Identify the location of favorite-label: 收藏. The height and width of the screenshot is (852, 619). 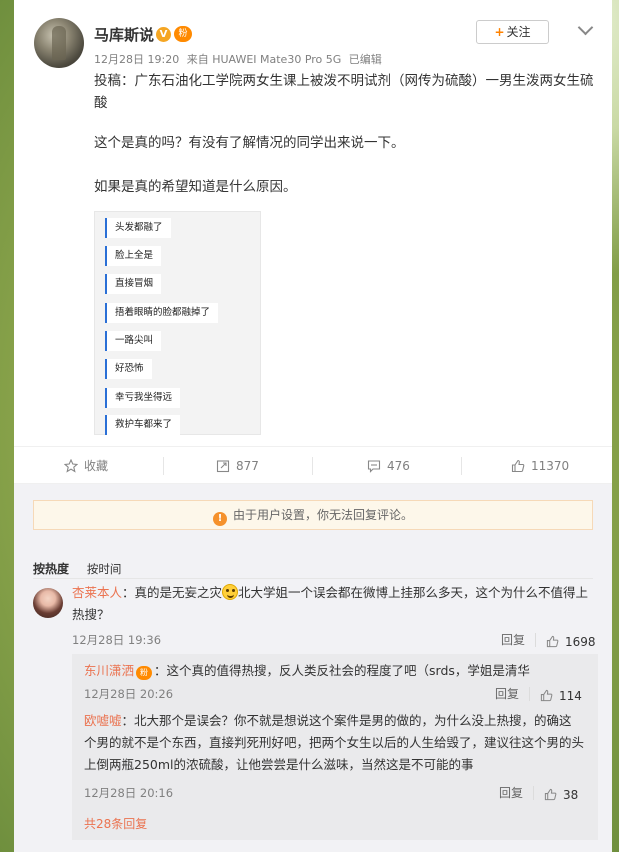
(96, 466).